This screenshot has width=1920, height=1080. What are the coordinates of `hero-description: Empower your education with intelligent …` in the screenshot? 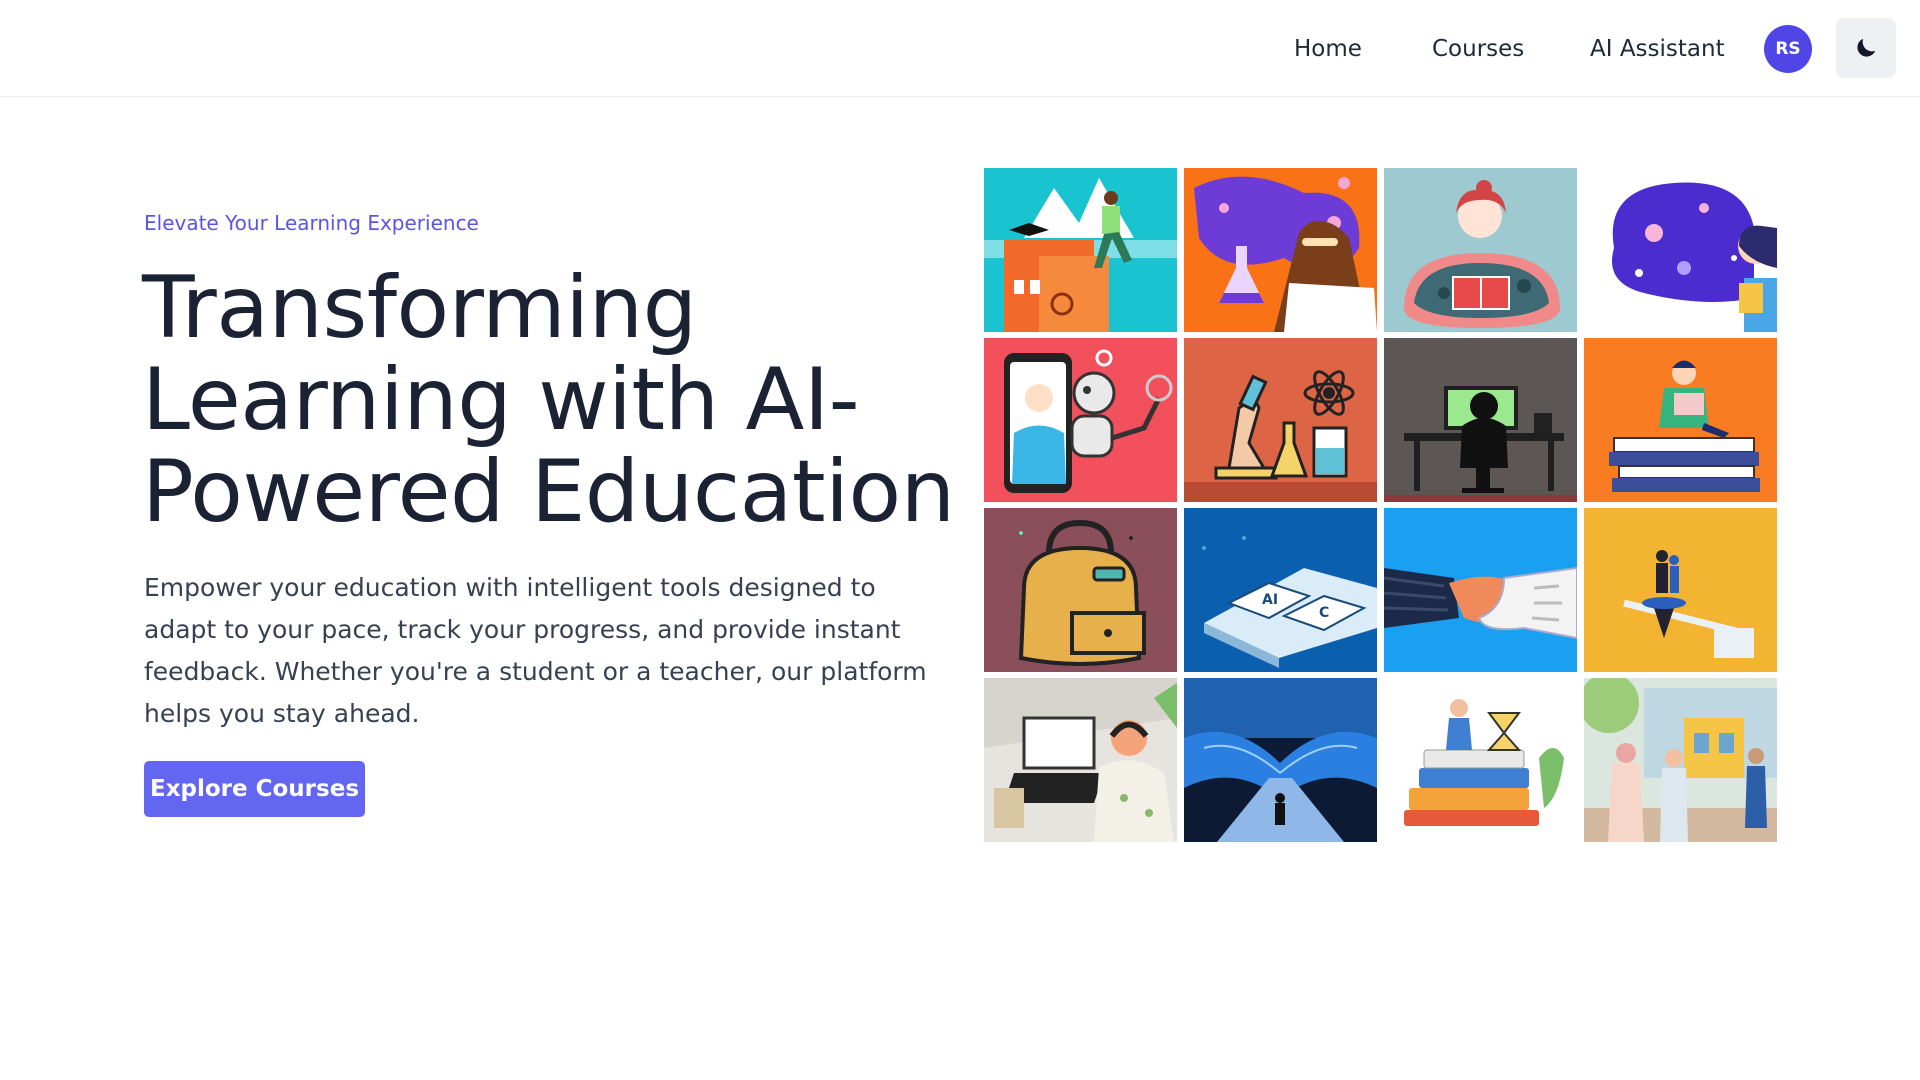 It's located at (535, 650).